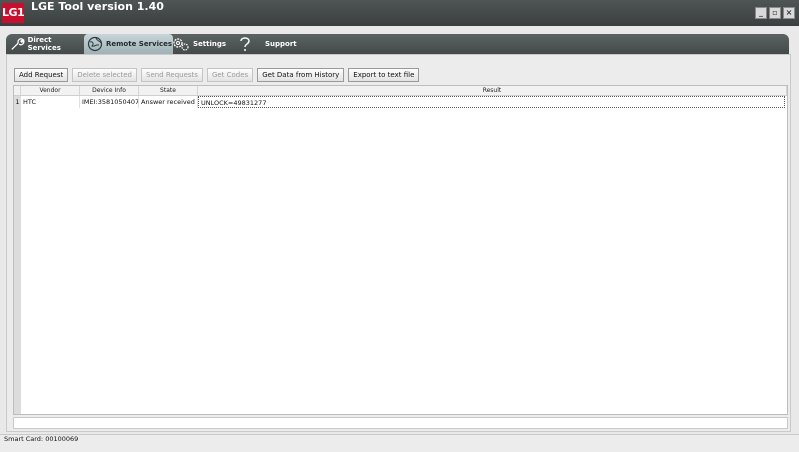 The width and height of the screenshot is (799, 452). I want to click on tab-settings-label: Settings, so click(210, 44).